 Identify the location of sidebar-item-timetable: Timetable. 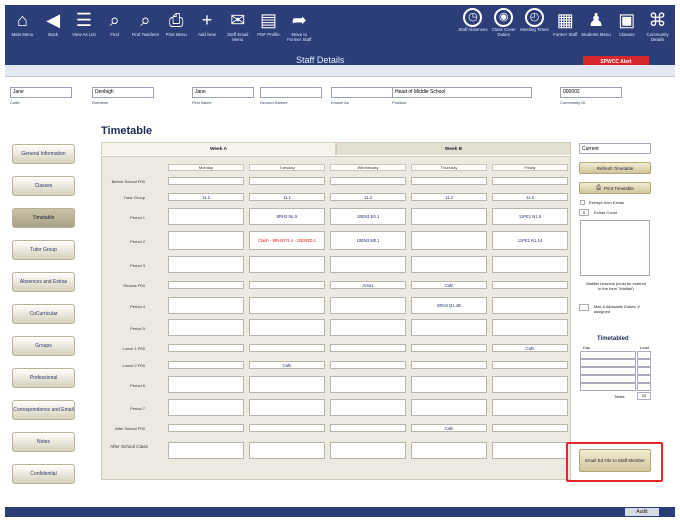
(43, 218).